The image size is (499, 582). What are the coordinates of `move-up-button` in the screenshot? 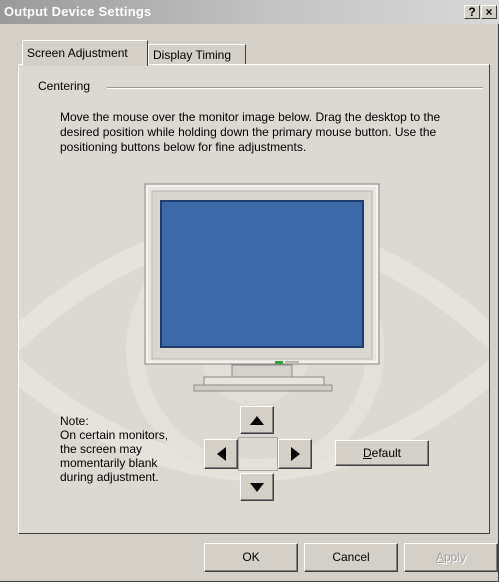 It's located at (257, 420).